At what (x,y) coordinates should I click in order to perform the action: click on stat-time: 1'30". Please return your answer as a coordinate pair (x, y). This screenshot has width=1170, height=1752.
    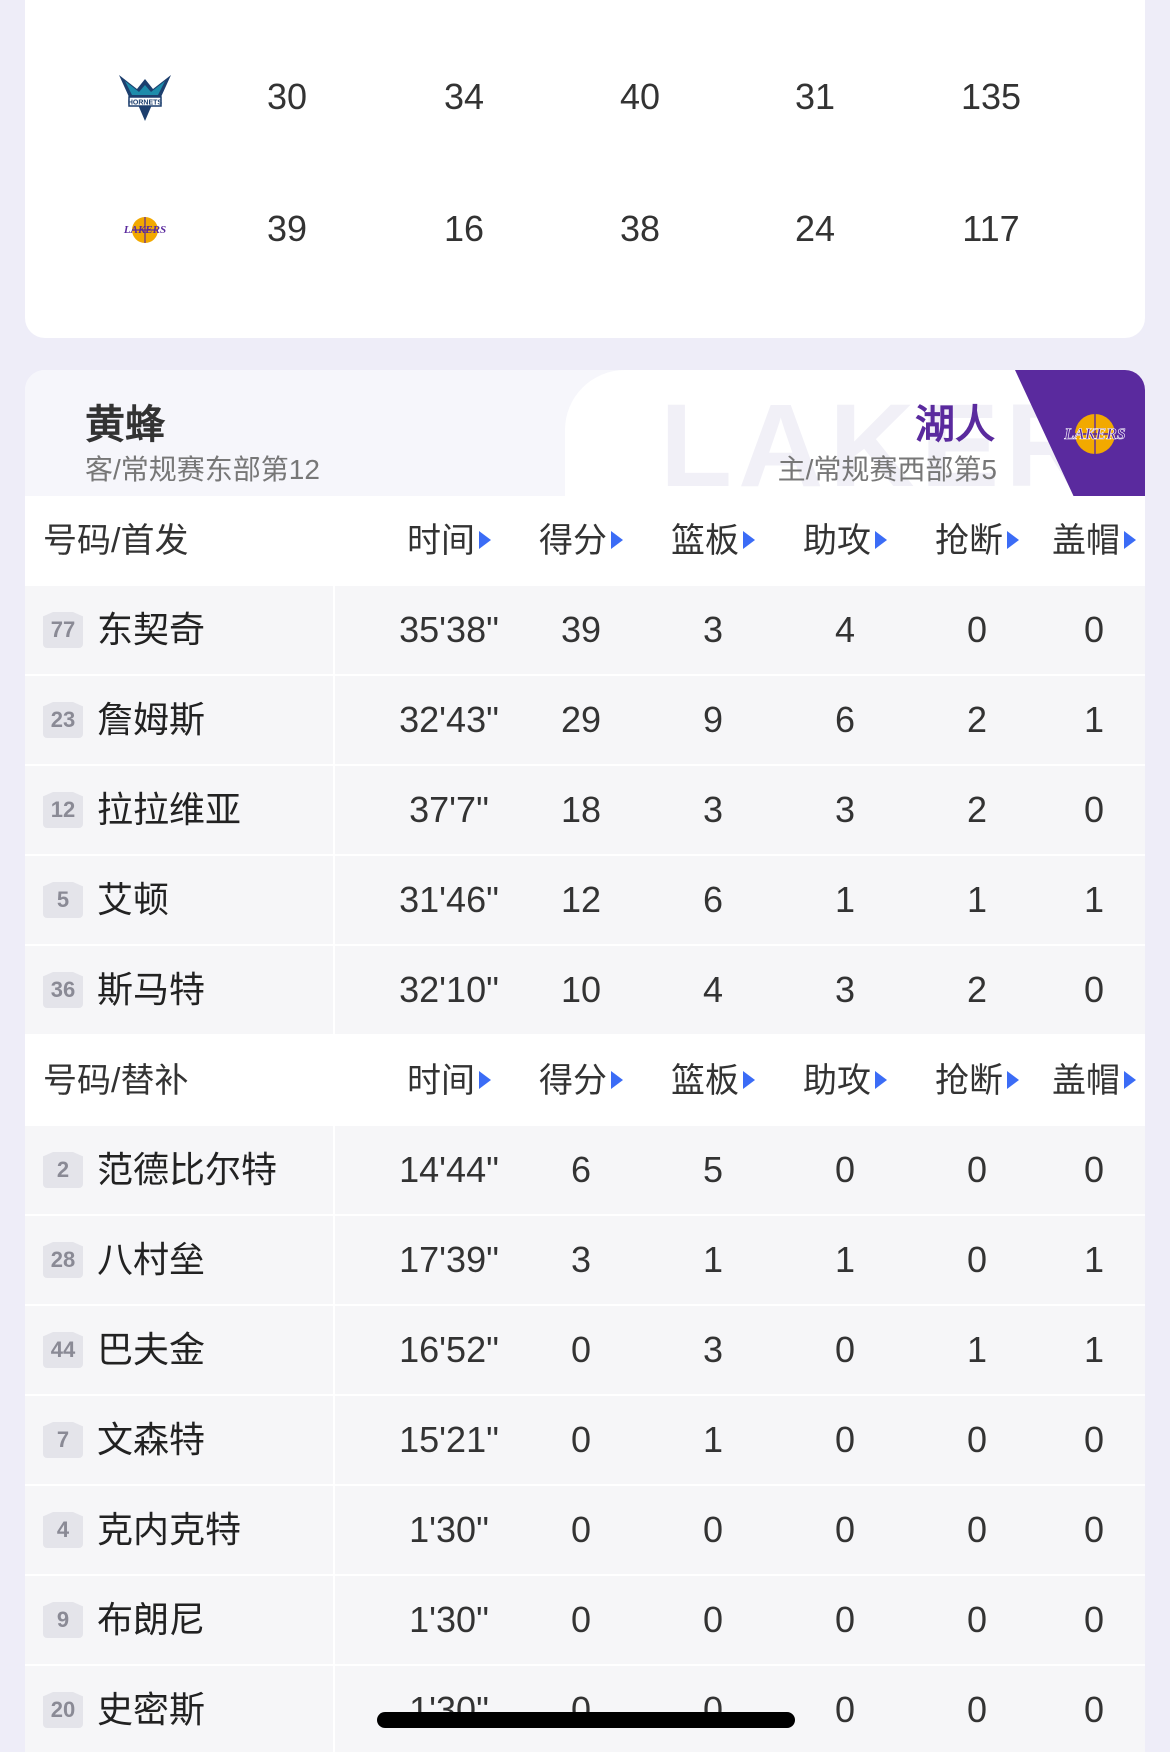
    Looking at the image, I should click on (449, 1619).